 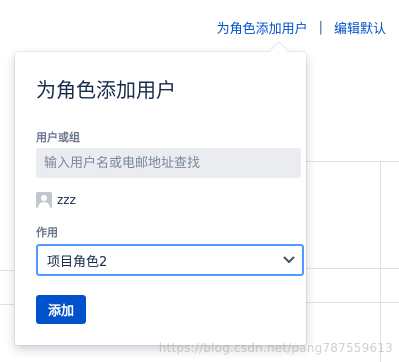 I want to click on background-column-divider, so click(x=380, y=261).